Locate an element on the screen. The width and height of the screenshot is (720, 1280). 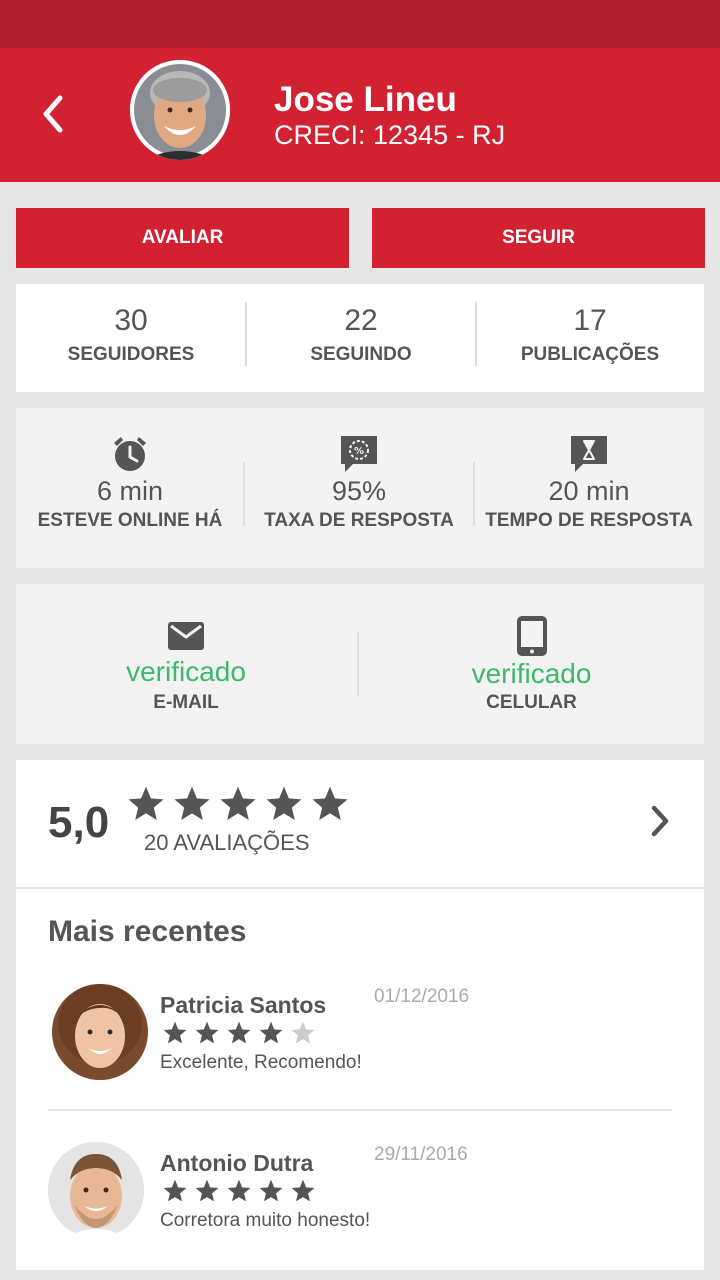
profile-avatar is located at coordinates (180, 110).